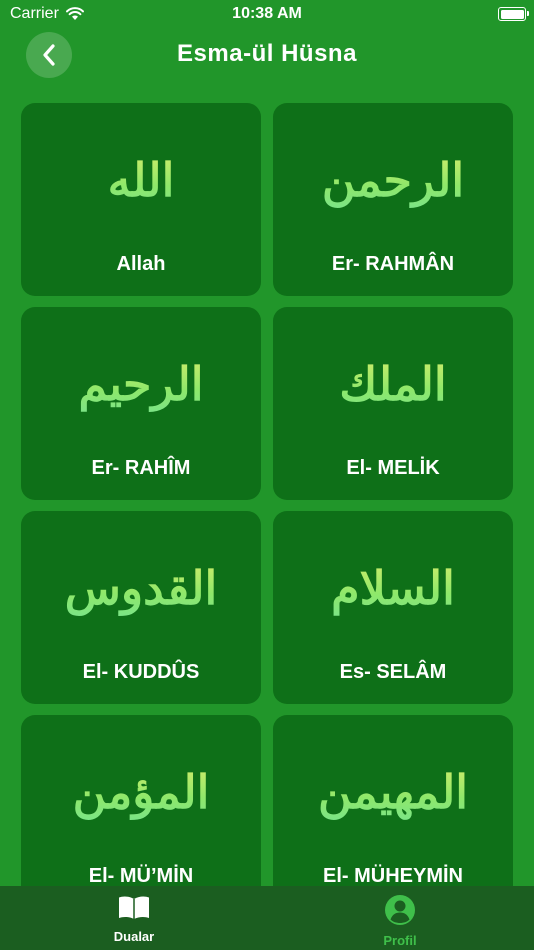  I want to click on name-label: El- MÜHEYMİN, so click(393, 876).